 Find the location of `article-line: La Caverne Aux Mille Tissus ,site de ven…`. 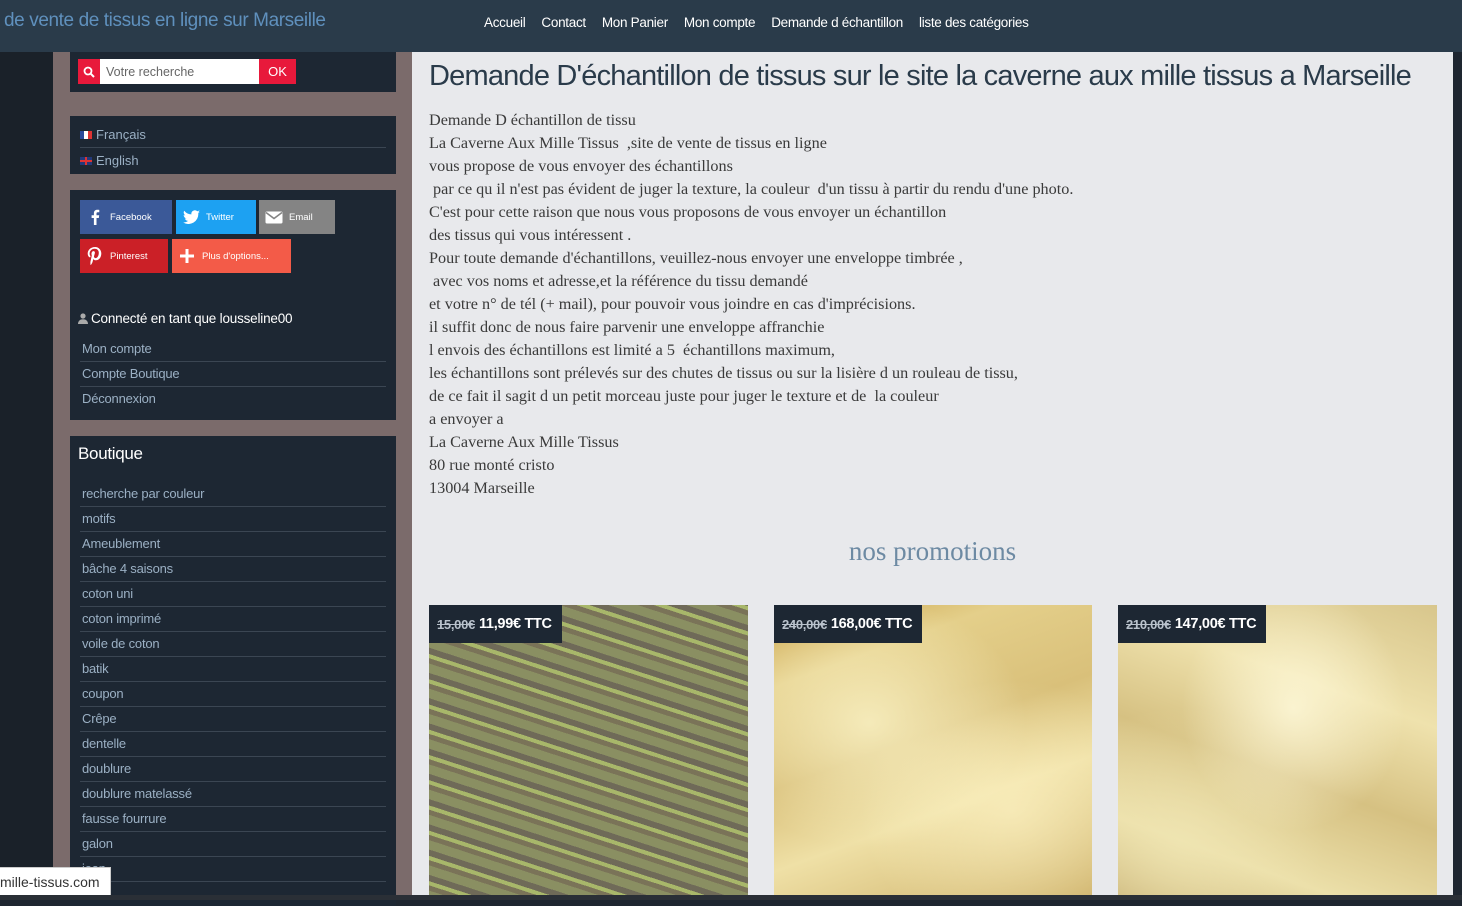

article-line: La Caverne Aux Mille Tissus ,site de ven… is located at coordinates (628, 143).